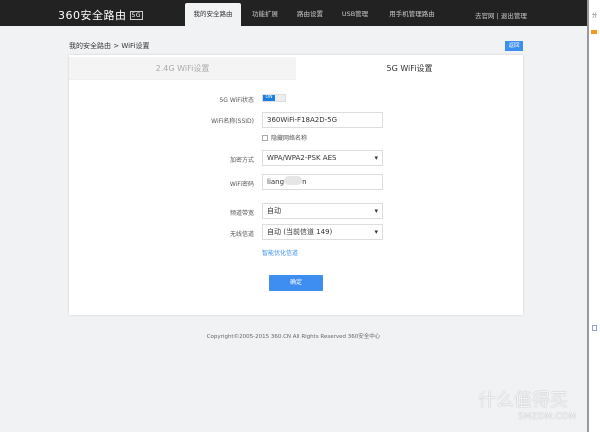  I want to click on hide-ssid-label: 隐藏网络名称, so click(289, 138).